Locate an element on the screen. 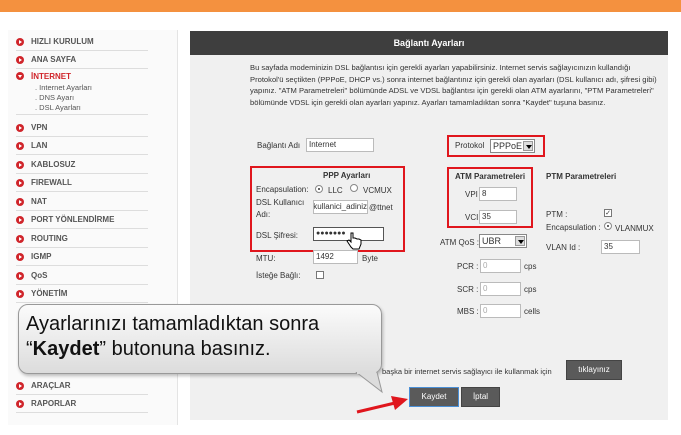  optional-checkbox is located at coordinates (320, 275).